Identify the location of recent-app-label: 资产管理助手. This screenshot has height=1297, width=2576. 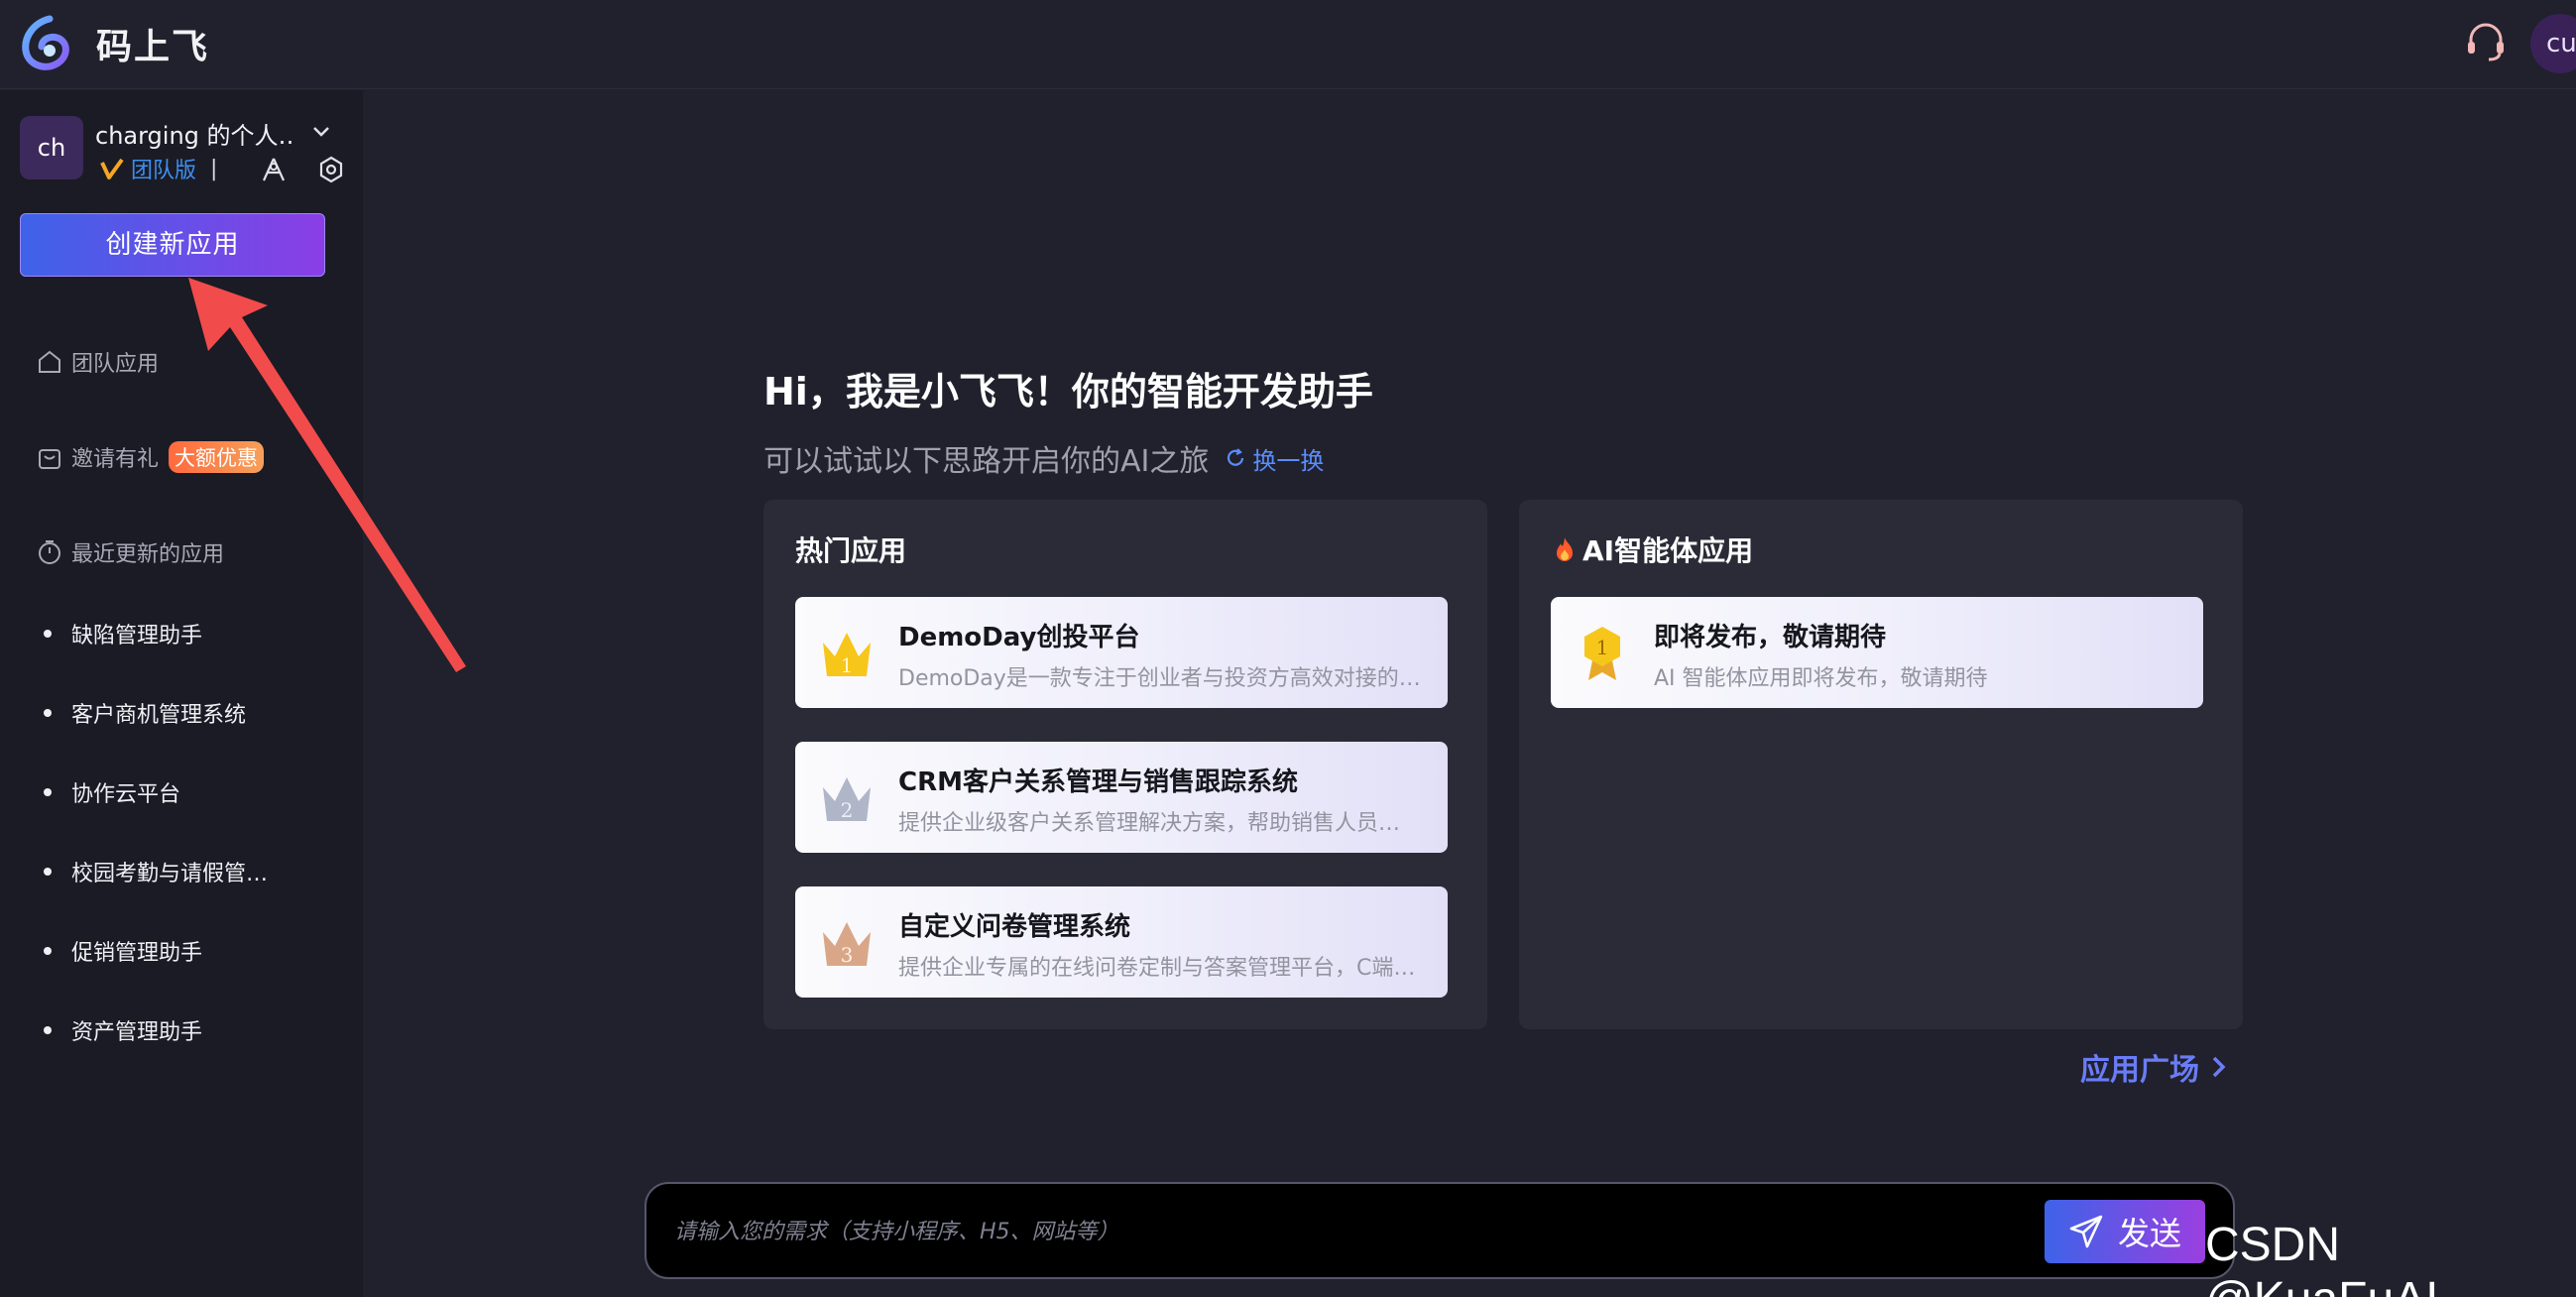
(137, 1032).